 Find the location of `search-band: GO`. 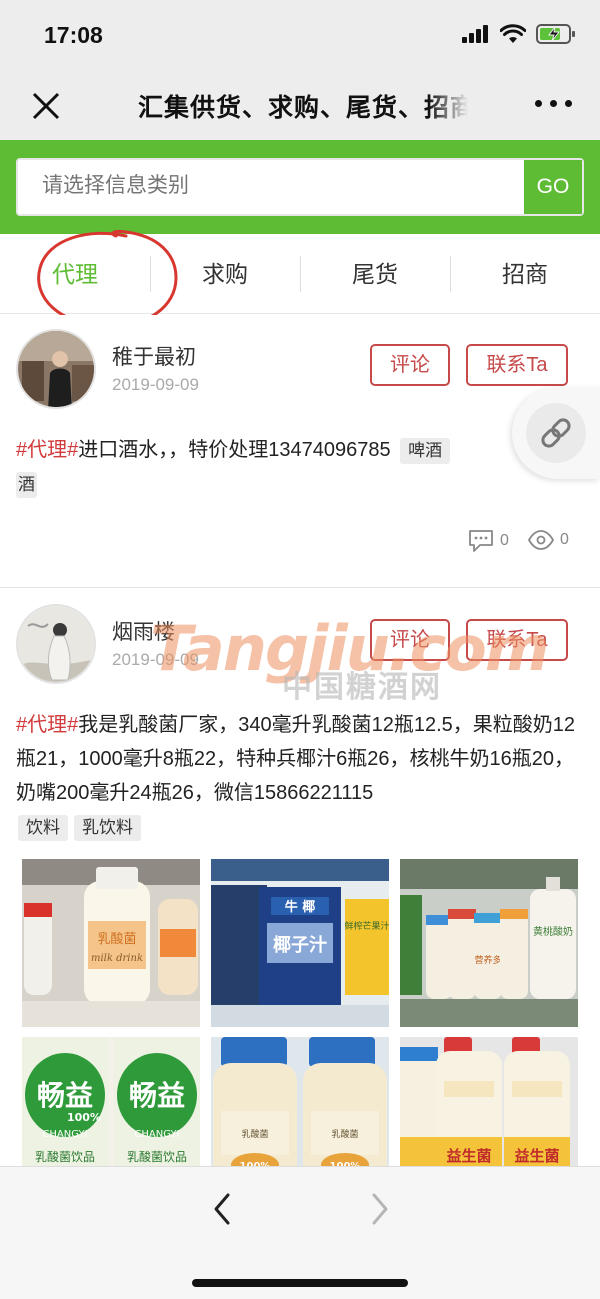

search-band: GO is located at coordinates (300, 187).